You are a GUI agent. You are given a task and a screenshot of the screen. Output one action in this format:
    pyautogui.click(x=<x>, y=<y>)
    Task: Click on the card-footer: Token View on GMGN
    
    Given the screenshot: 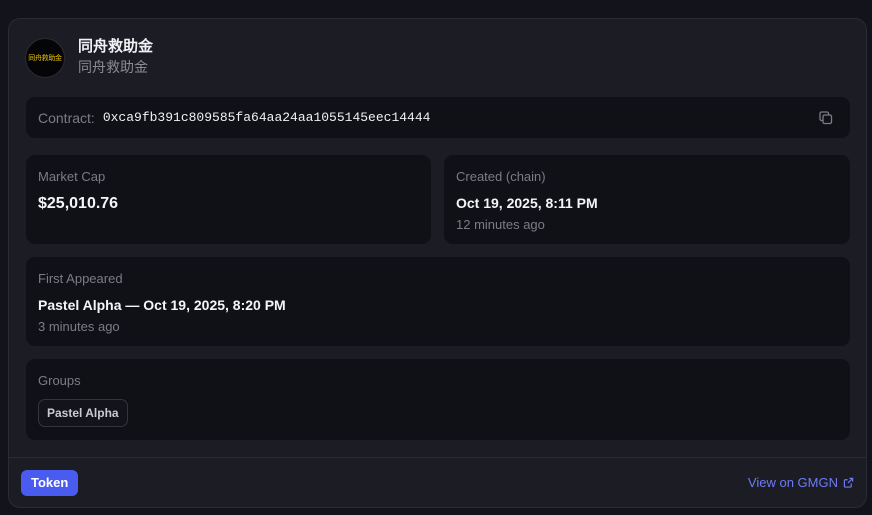 What is the action you would take?
    pyautogui.click(x=437, y=482)
    